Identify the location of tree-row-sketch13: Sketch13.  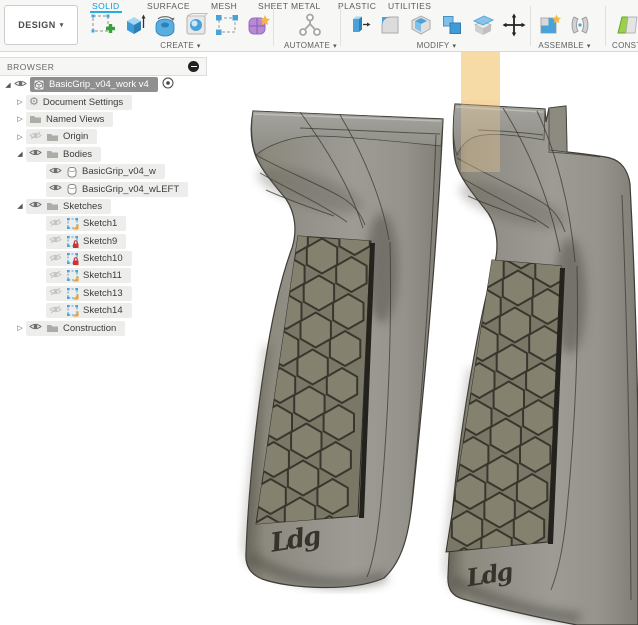
(103, 293).